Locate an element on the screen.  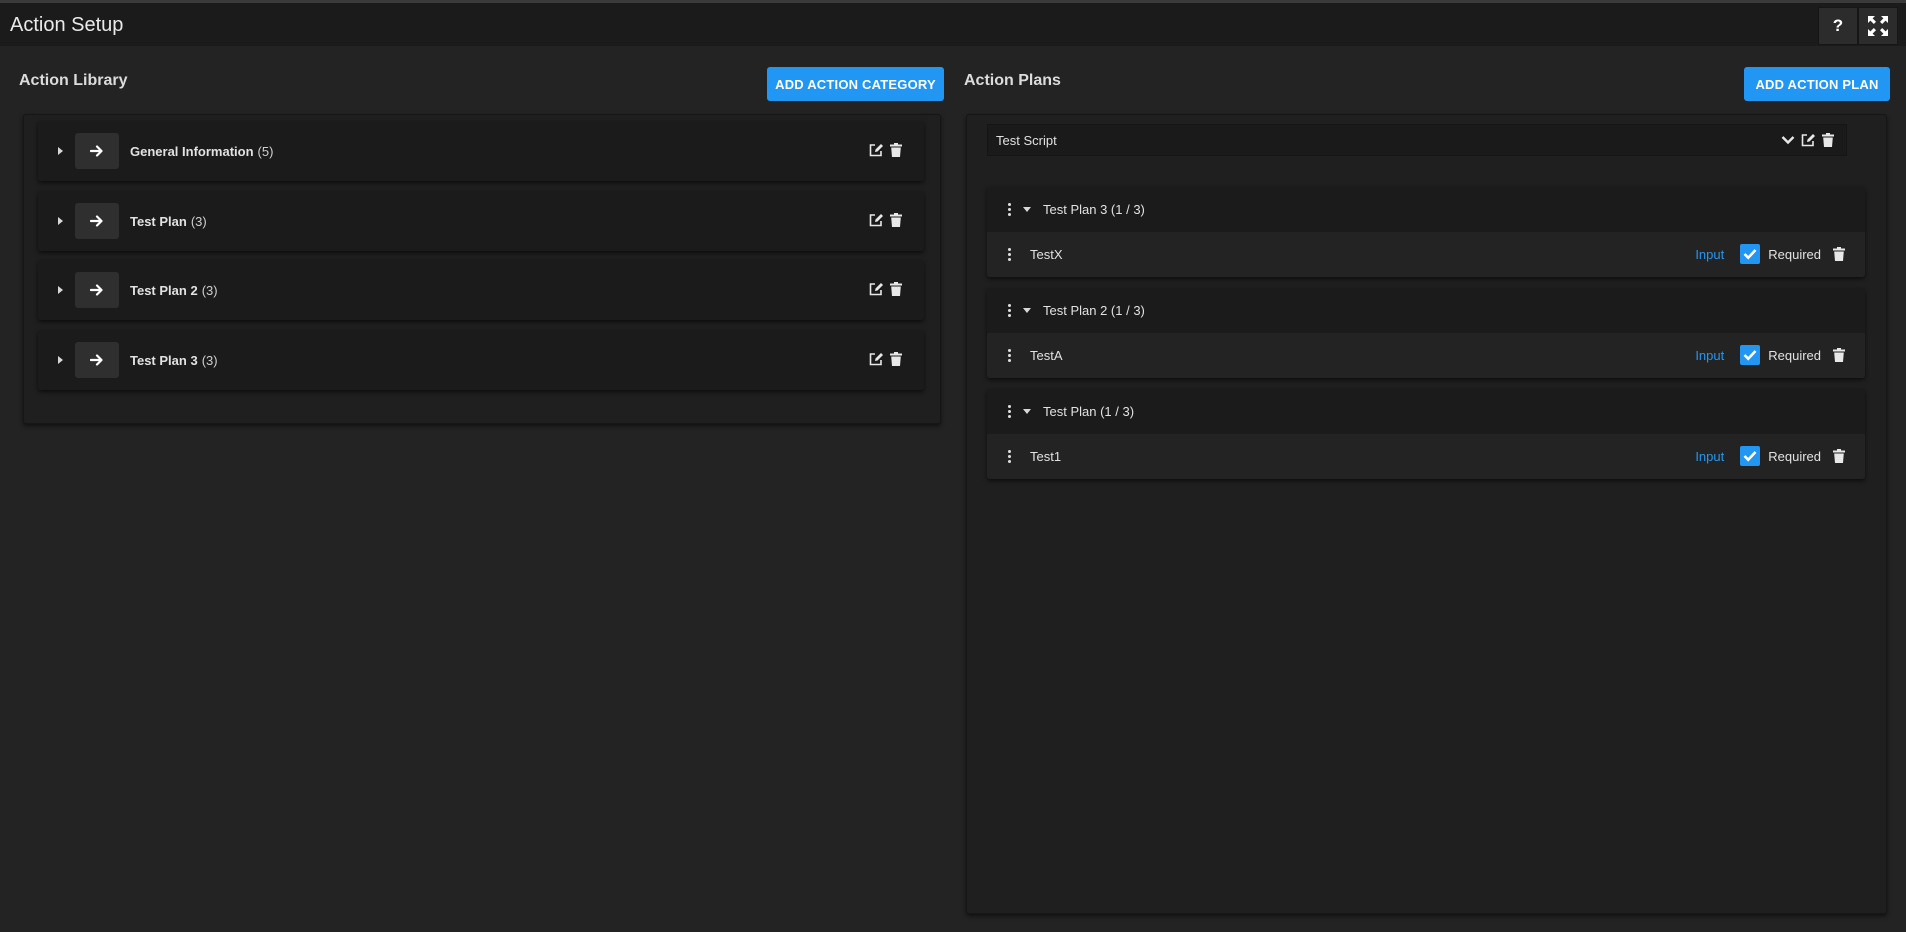
category-name: General Information is located at coordinates (192, 151).